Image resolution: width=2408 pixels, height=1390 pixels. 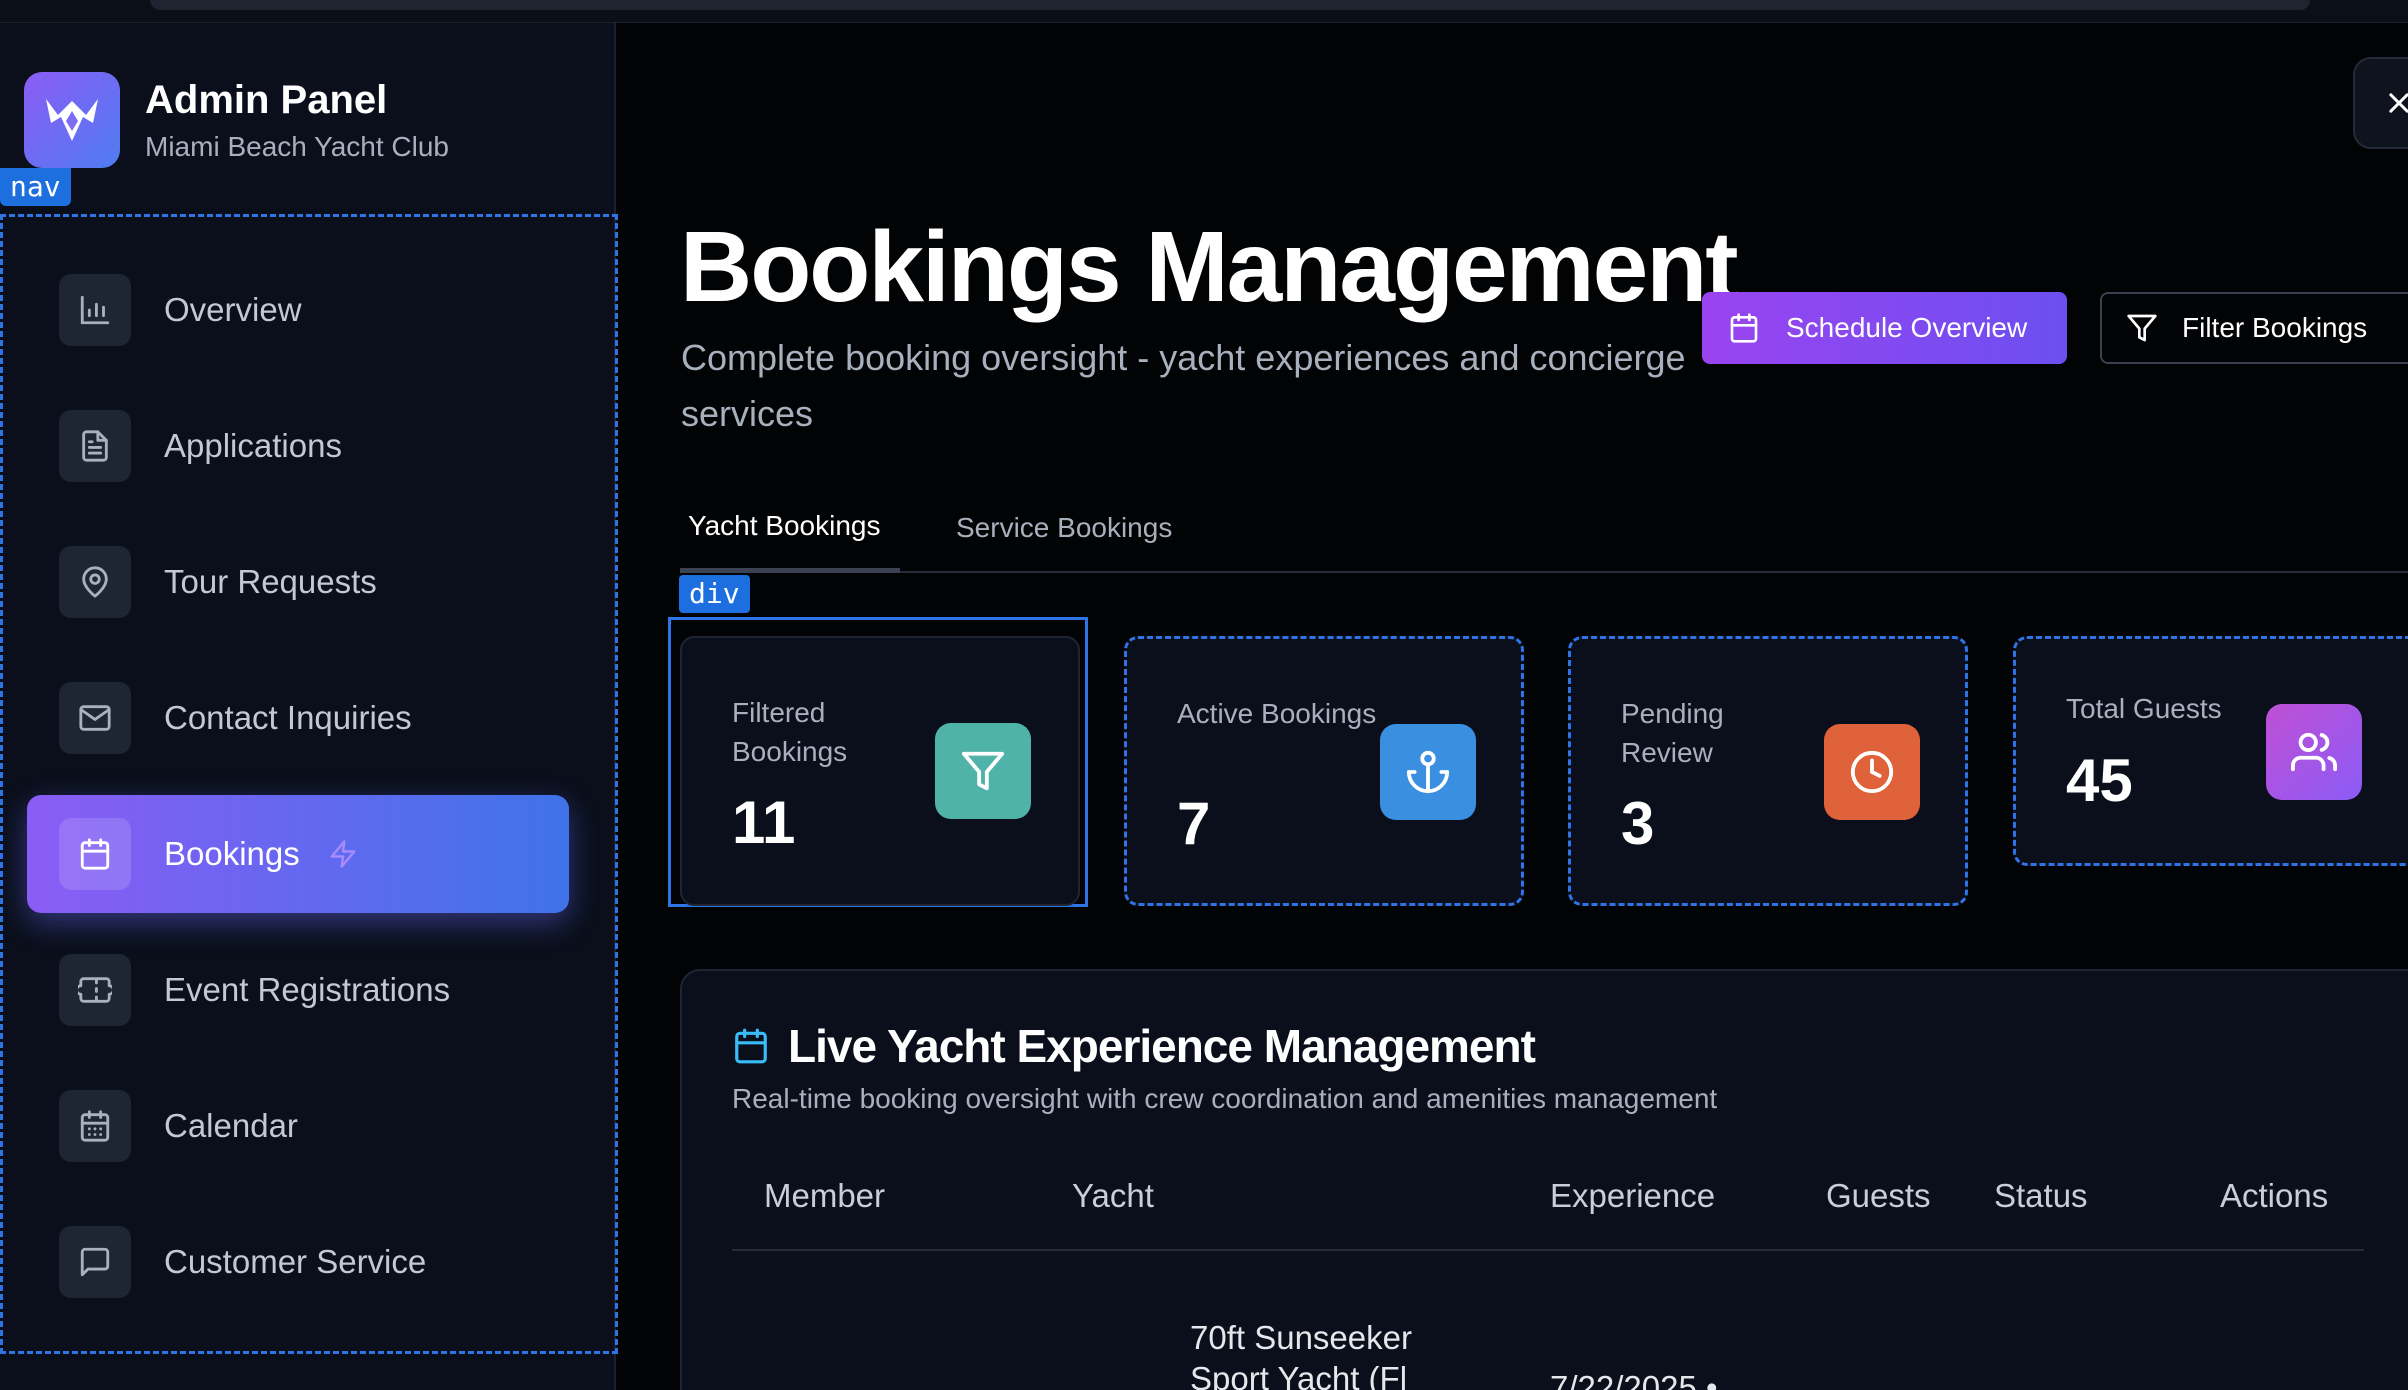 I want to click on sidebar-item-label: Contact Inquiries, so click(x=288, y=717).